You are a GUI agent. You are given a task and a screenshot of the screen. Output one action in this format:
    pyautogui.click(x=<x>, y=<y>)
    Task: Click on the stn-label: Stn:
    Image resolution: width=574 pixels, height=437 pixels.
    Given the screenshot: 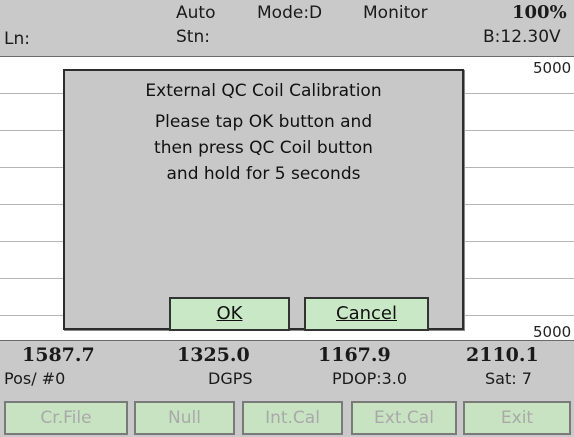 What is the action you would take?
    pyautogui.click(x=193, y=37)
    